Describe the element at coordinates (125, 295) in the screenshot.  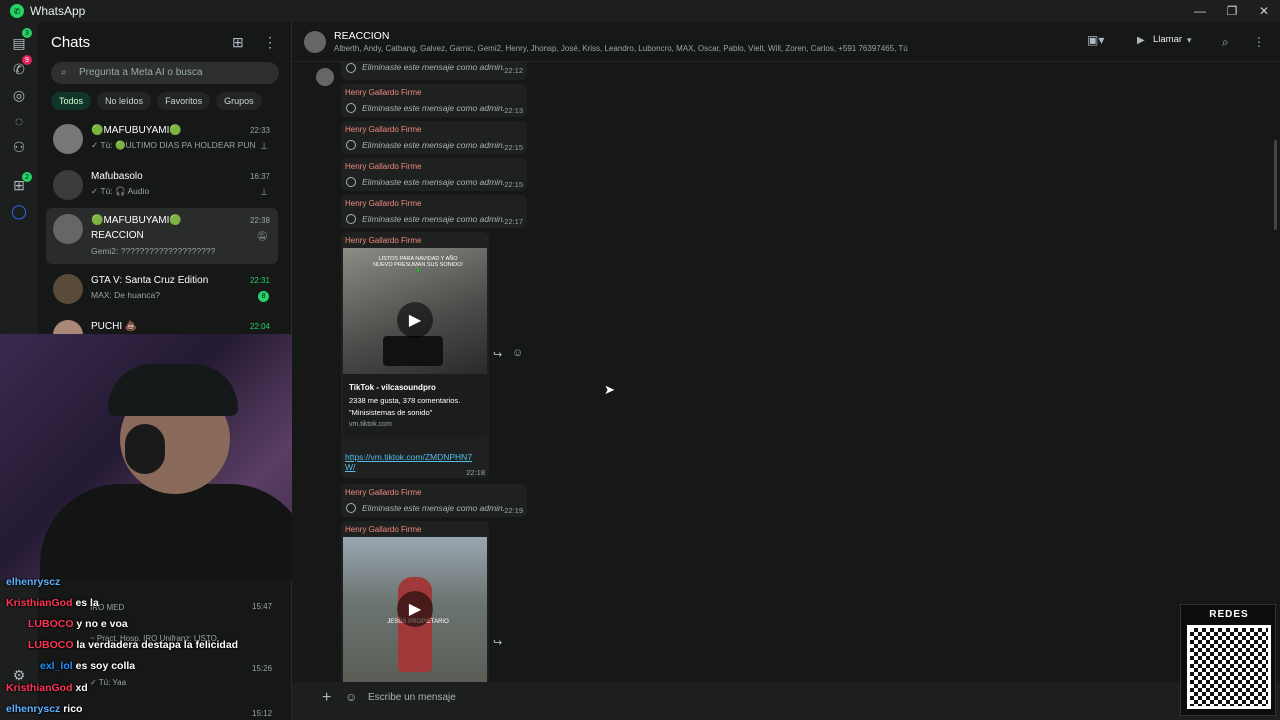
I see `chat-preview: MAX: De huanca?` at that location.